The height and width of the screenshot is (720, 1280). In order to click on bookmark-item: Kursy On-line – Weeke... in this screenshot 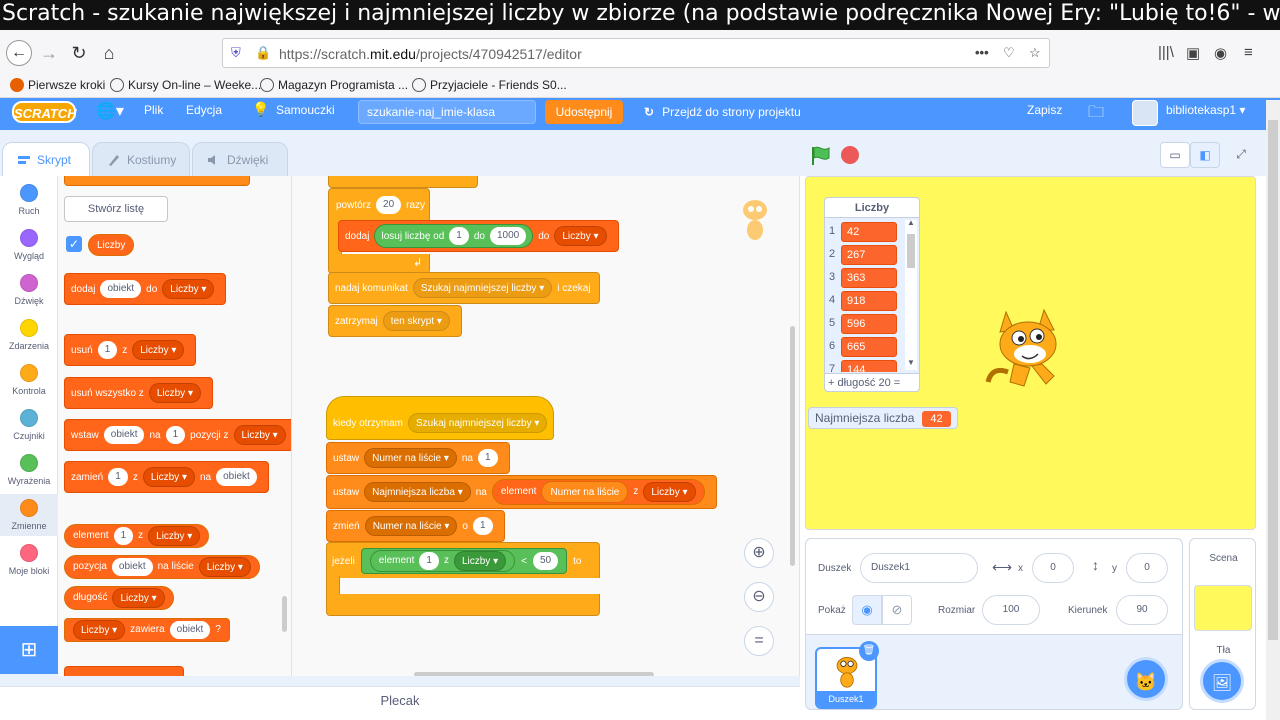, I will do `click(185, 85)`.